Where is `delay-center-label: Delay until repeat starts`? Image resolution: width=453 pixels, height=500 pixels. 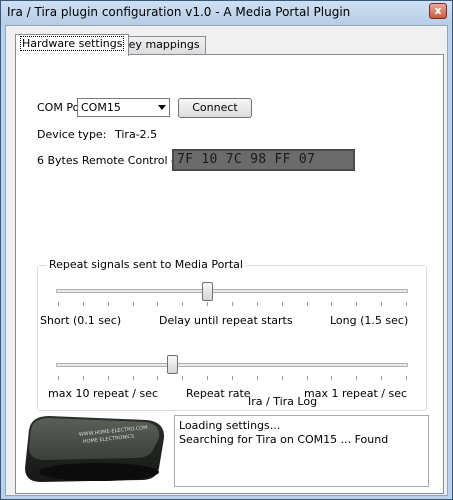
delay-center-label: Delay until repeat starts is located at coordinates (226, 320).